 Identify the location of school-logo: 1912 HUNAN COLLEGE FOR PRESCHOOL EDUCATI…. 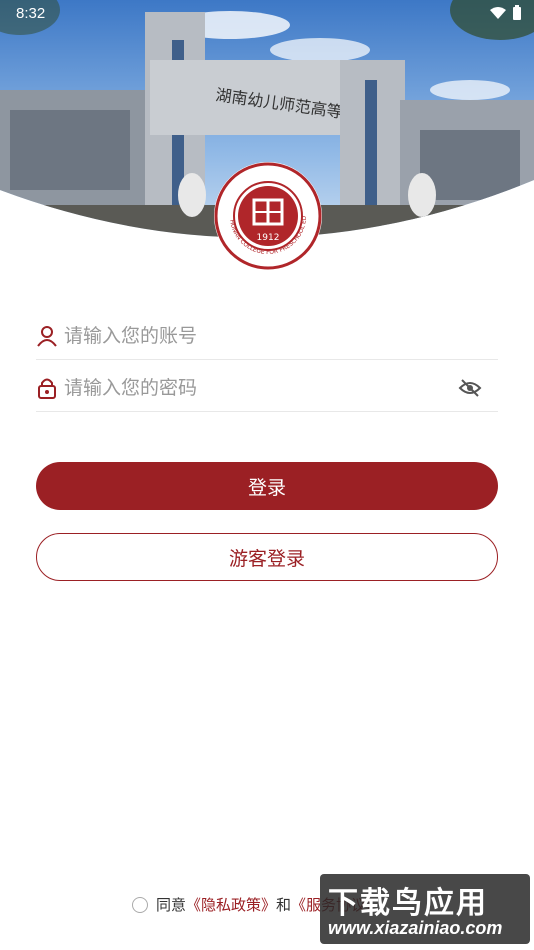
(266, 213).